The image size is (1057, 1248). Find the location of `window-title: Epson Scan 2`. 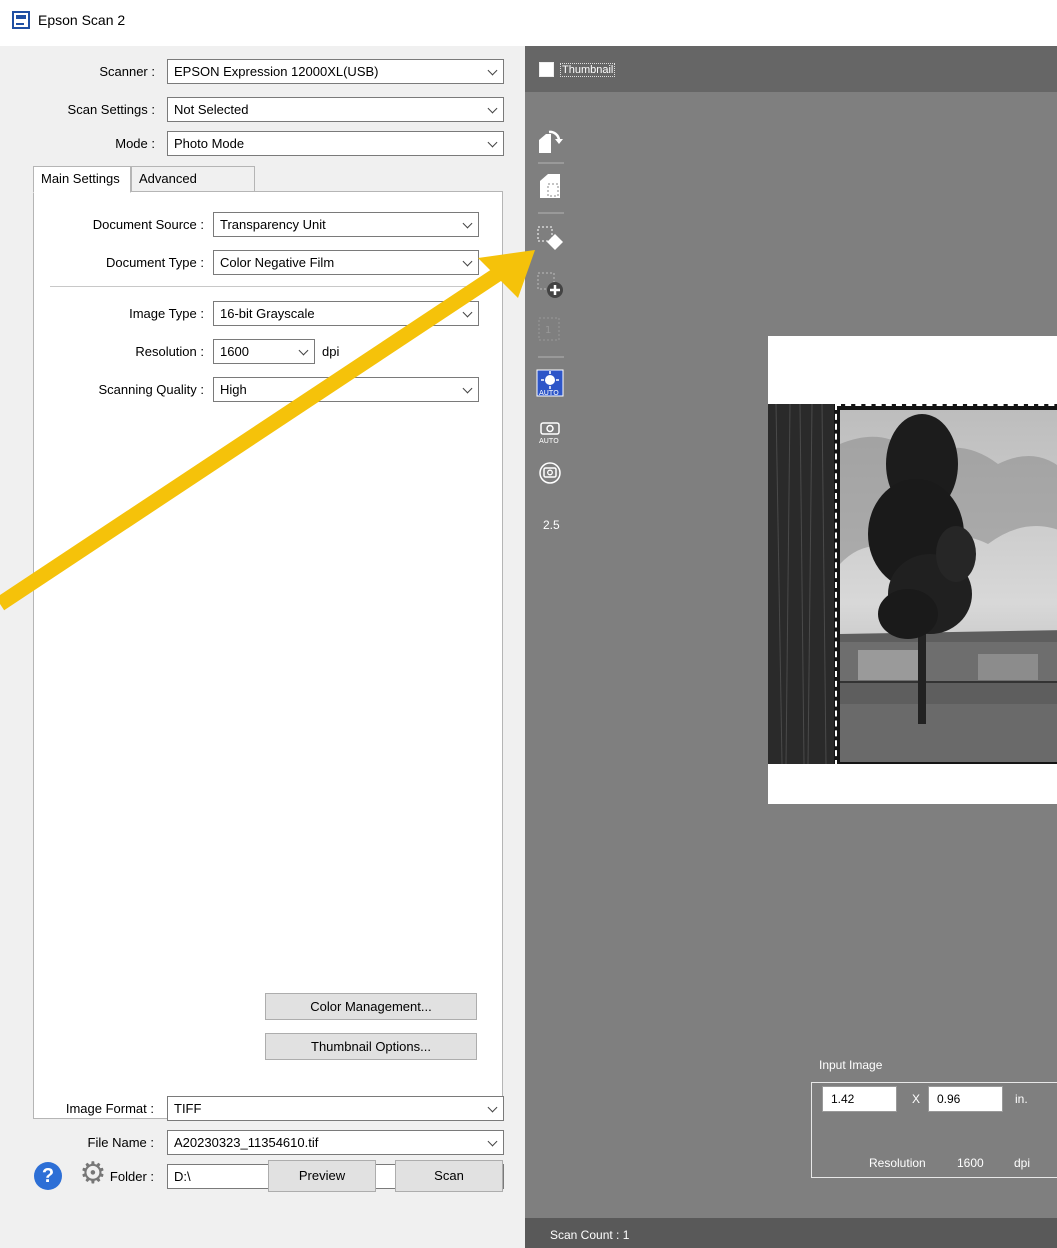

window-title: Epson Scan 2 is located at coordinates (82, 20).